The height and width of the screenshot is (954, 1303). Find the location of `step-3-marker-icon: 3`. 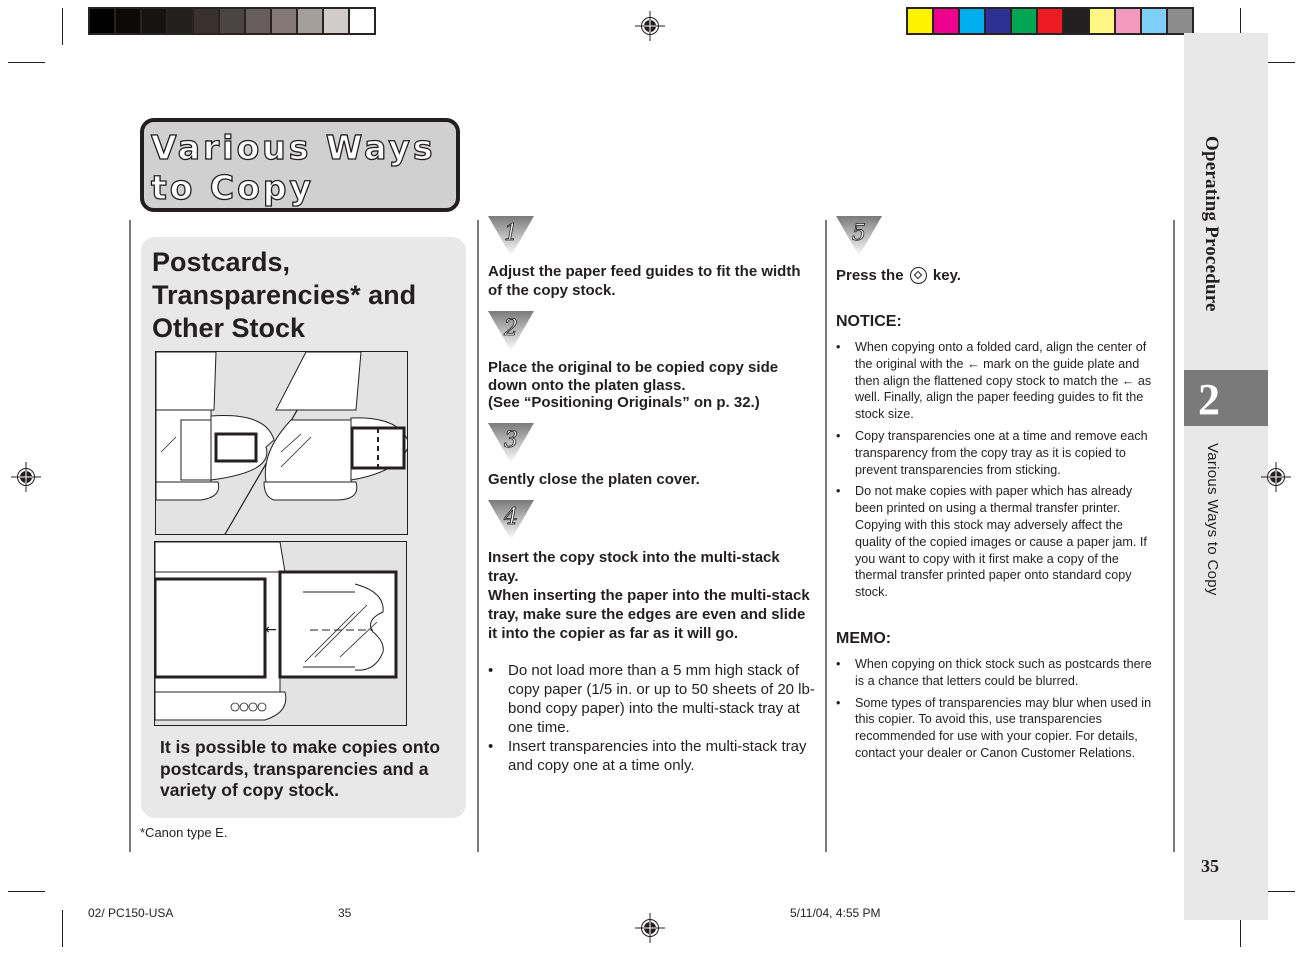

step-3-marker-icon: 3 is located at coordinates (511, 443).